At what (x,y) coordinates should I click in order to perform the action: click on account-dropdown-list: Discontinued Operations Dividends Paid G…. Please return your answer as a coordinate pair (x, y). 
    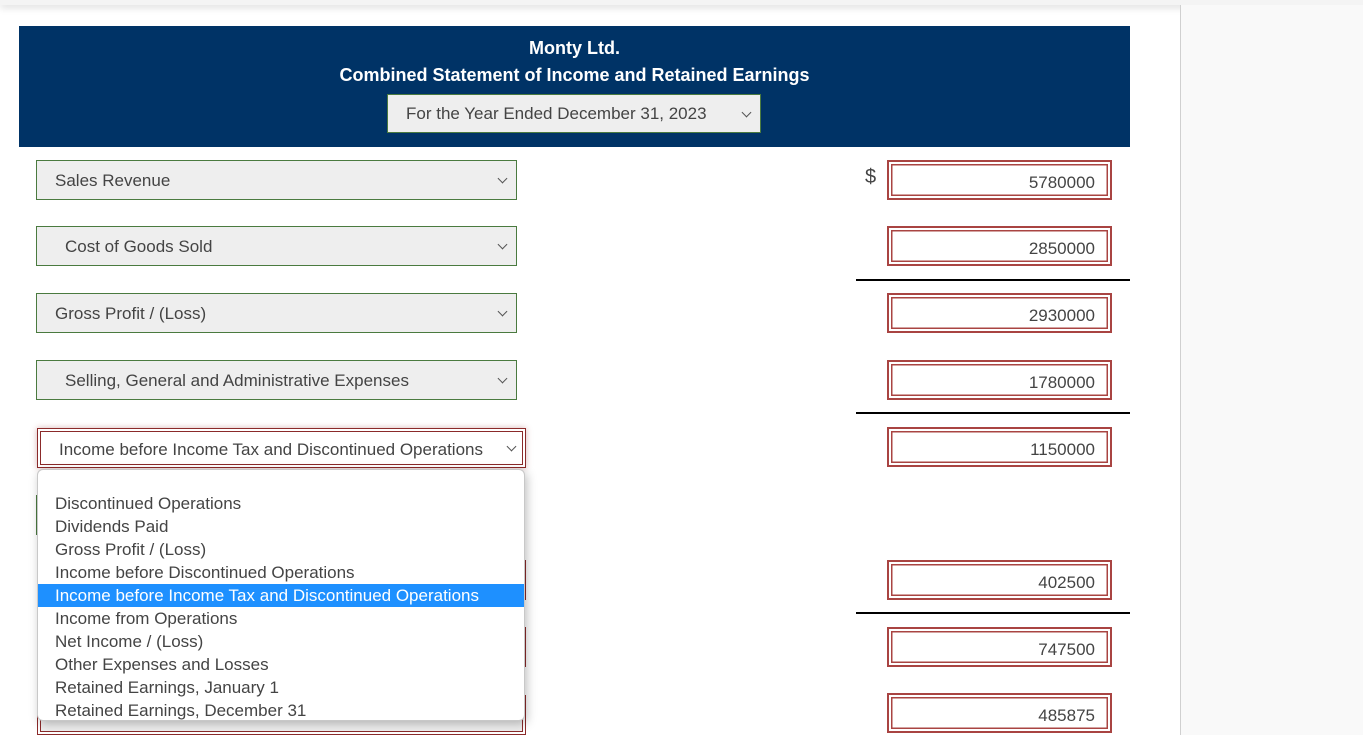
    Looking at the image, I should click on (281, 595).